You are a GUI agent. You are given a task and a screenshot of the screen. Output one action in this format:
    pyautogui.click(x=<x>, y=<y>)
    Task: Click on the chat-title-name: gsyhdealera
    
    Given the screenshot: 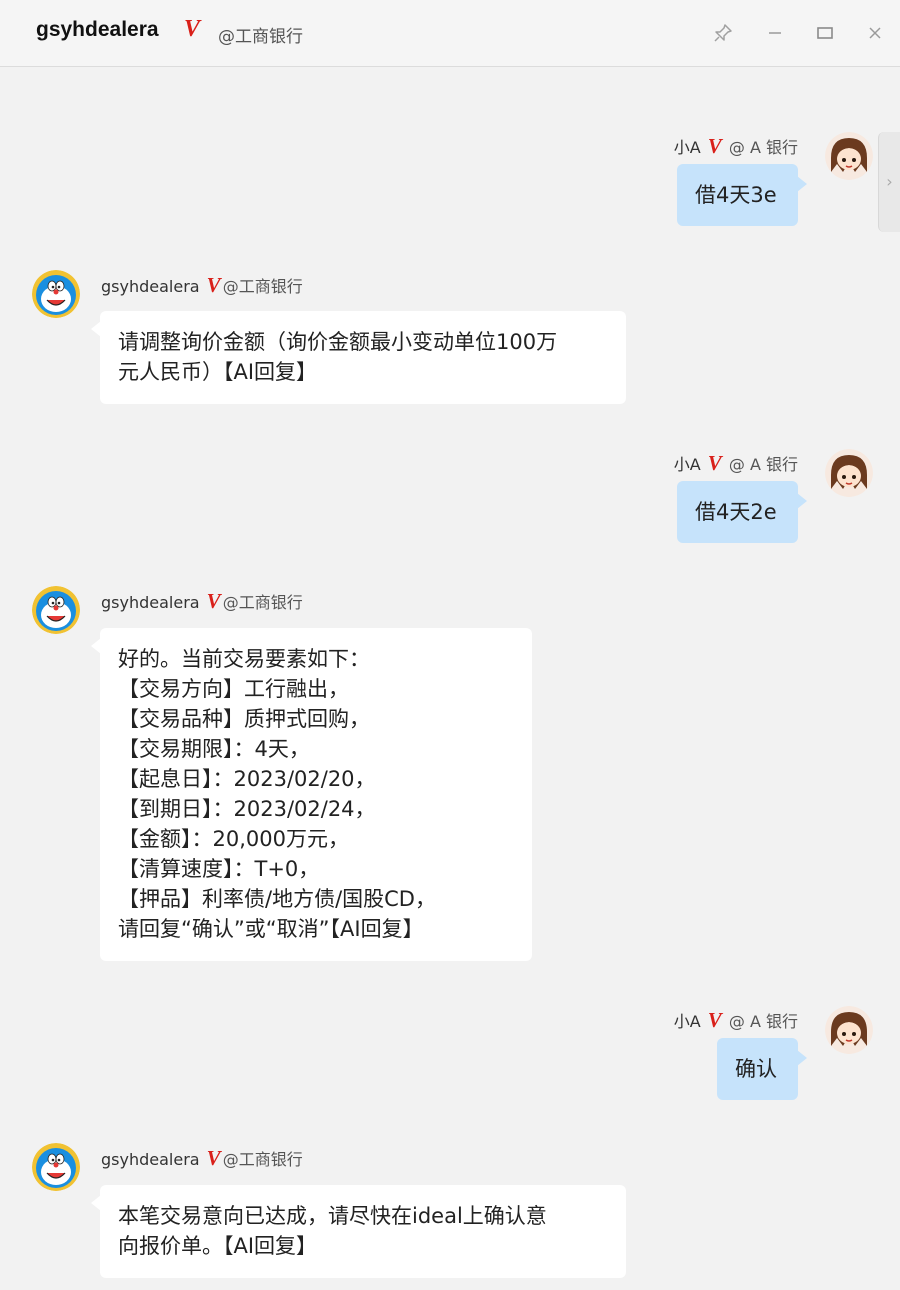 What is the action you would take?
    pyautogui.click(x=97, y=29)
    